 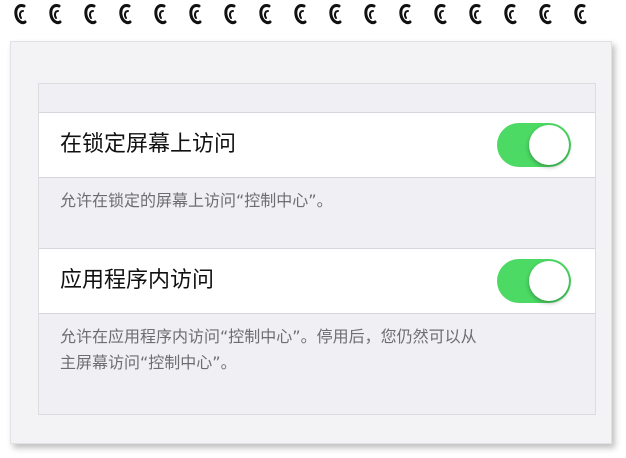 What do you see at coordinates (268, 336) in the screenshot?
I see `in-app-access-footer-line-1: 允许在应用程序内访问“控制中心”。停用后，您仍然可以从` at bounding box center [268, 336].